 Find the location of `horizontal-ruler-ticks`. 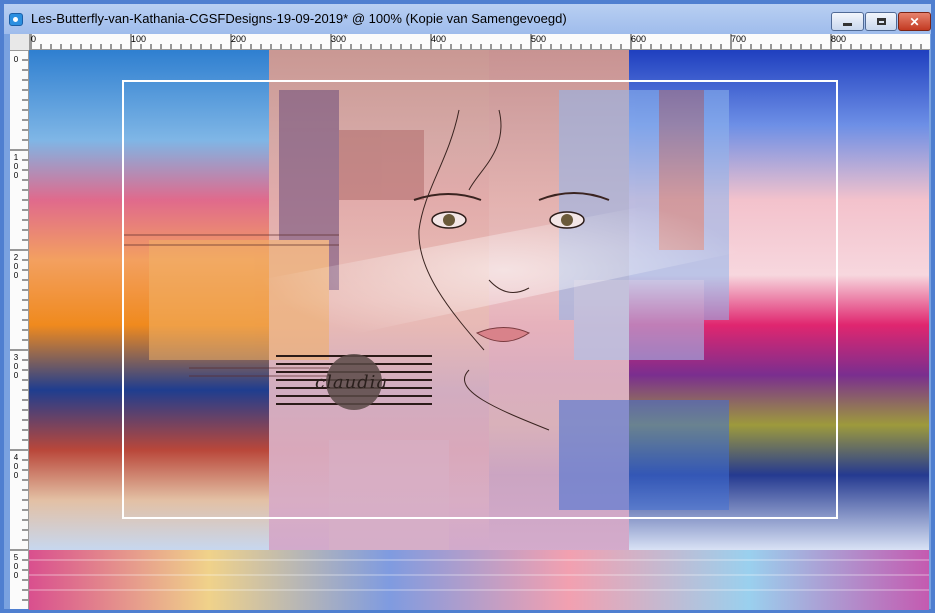

horizontal-ruler-ticks is located at coordinates (476, 41).